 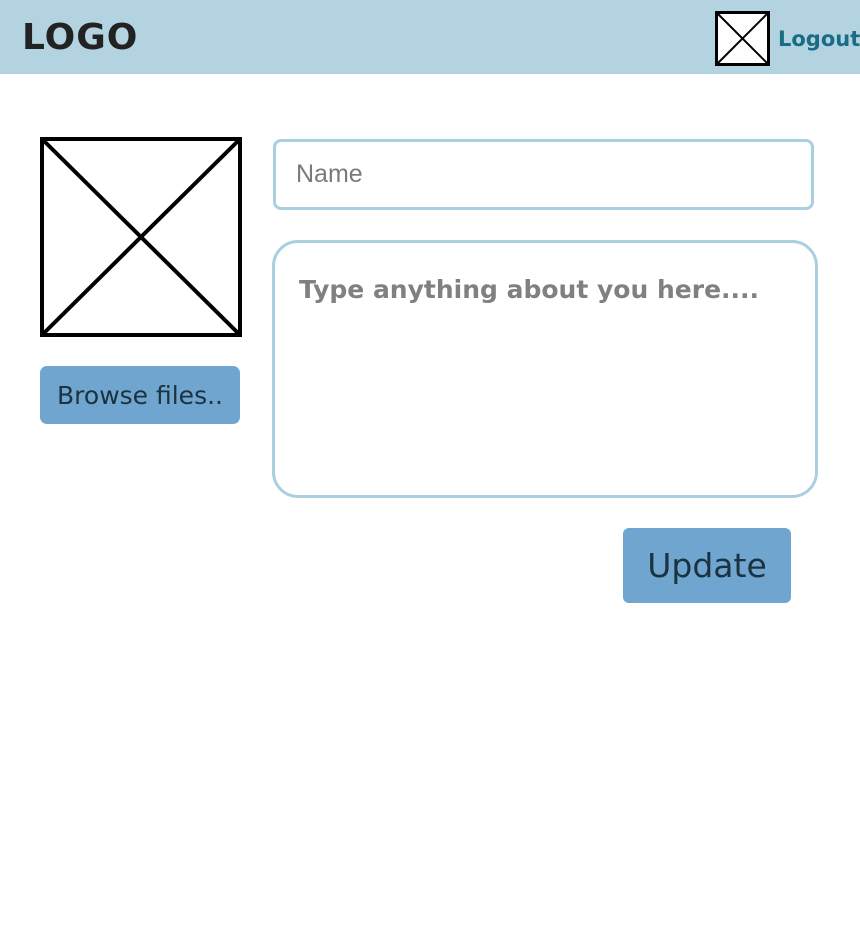 What do you see at coordinates (140, 395) in the screenshot?
I see `browse-files-button: Browse files..` at bounding box center [140, 395].